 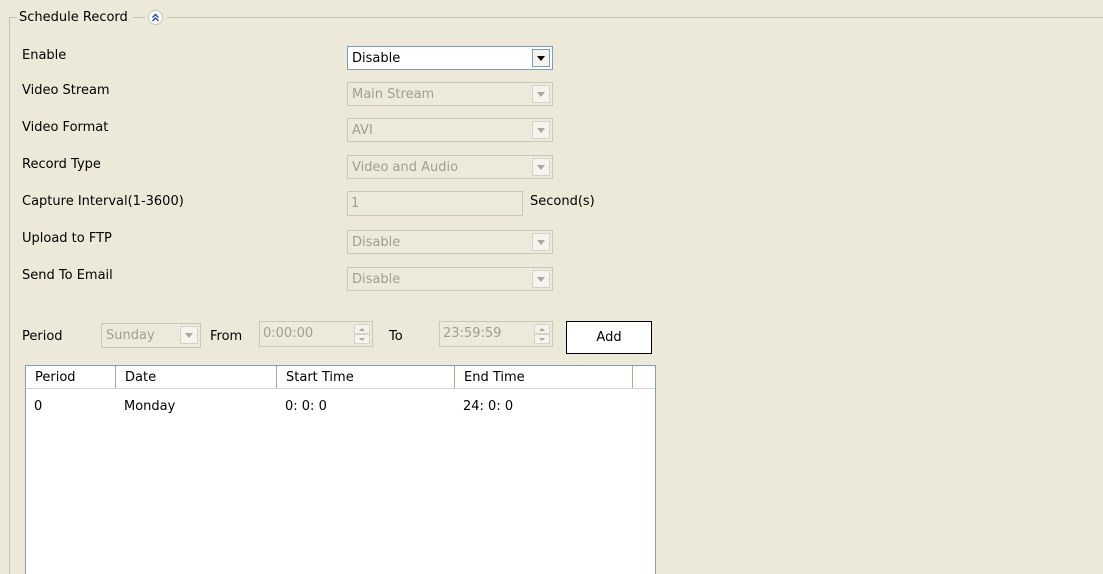 I want to click on video-stream-value: Main Stream, so click(x=393, y=94).